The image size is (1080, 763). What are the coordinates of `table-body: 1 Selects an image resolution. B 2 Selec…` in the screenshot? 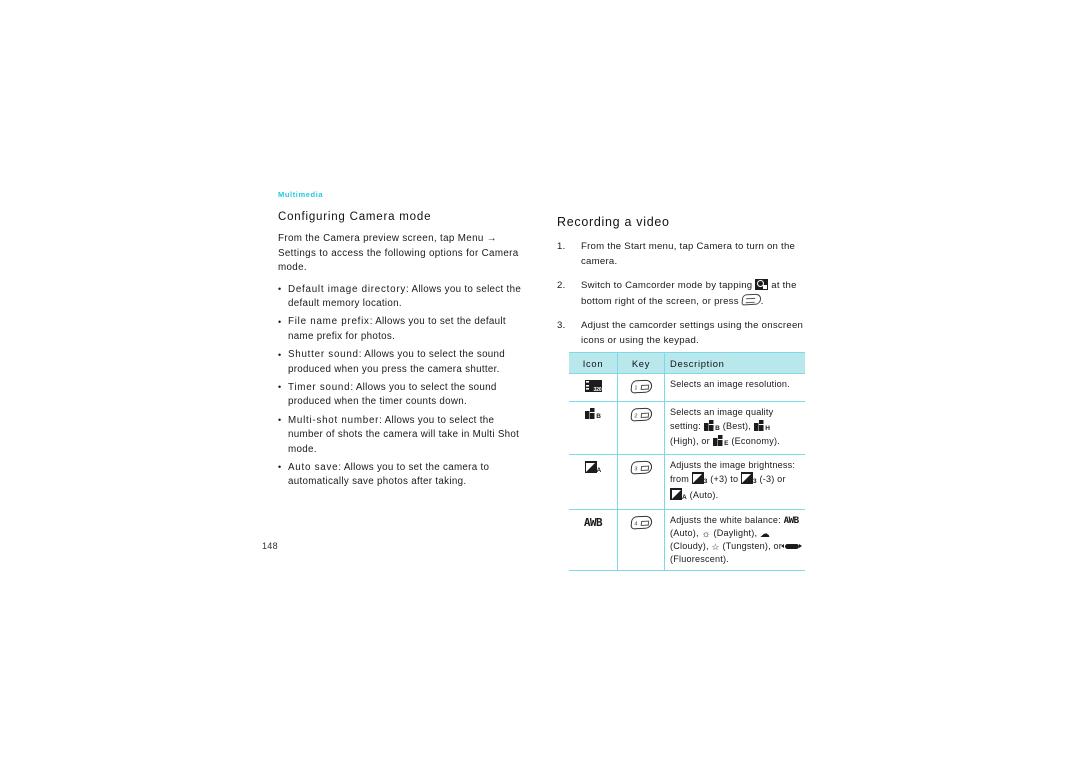 It's located at (687, 472).